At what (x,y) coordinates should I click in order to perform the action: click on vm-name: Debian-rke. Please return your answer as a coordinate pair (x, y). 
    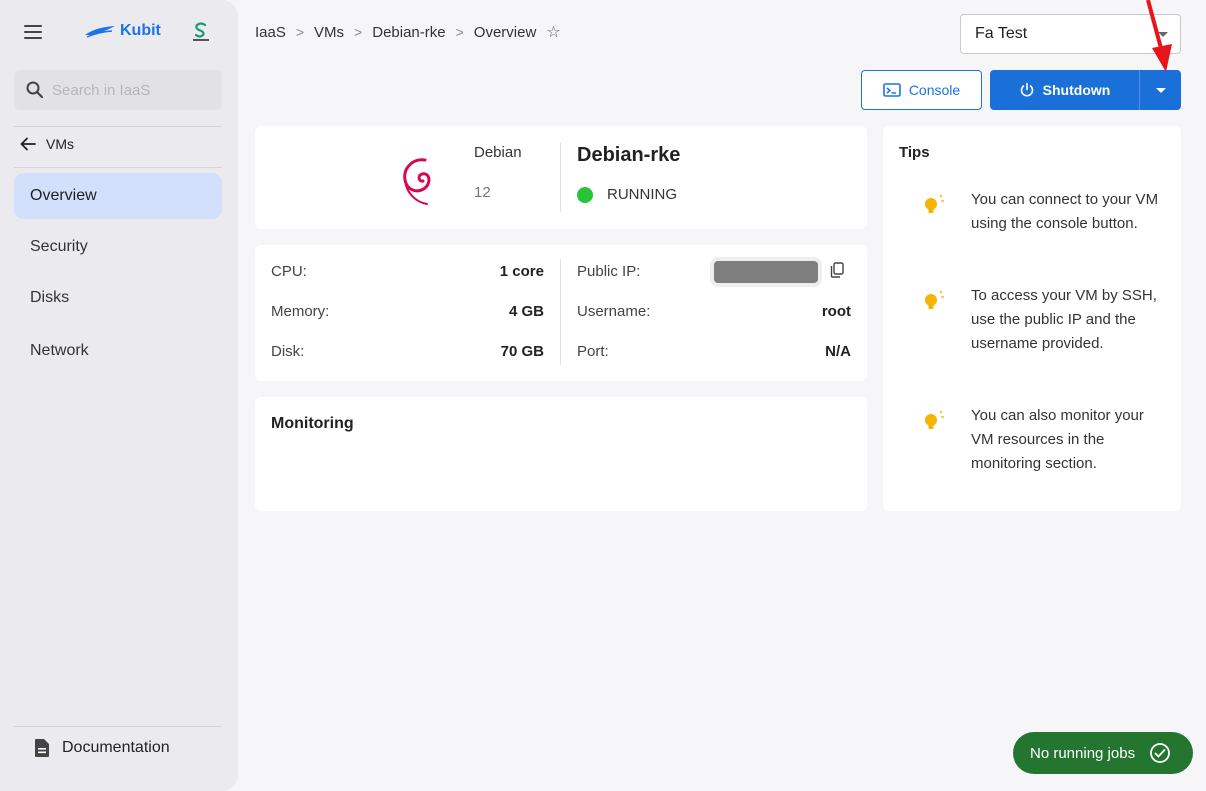
    Looking at the image, I should click on (629, 155).